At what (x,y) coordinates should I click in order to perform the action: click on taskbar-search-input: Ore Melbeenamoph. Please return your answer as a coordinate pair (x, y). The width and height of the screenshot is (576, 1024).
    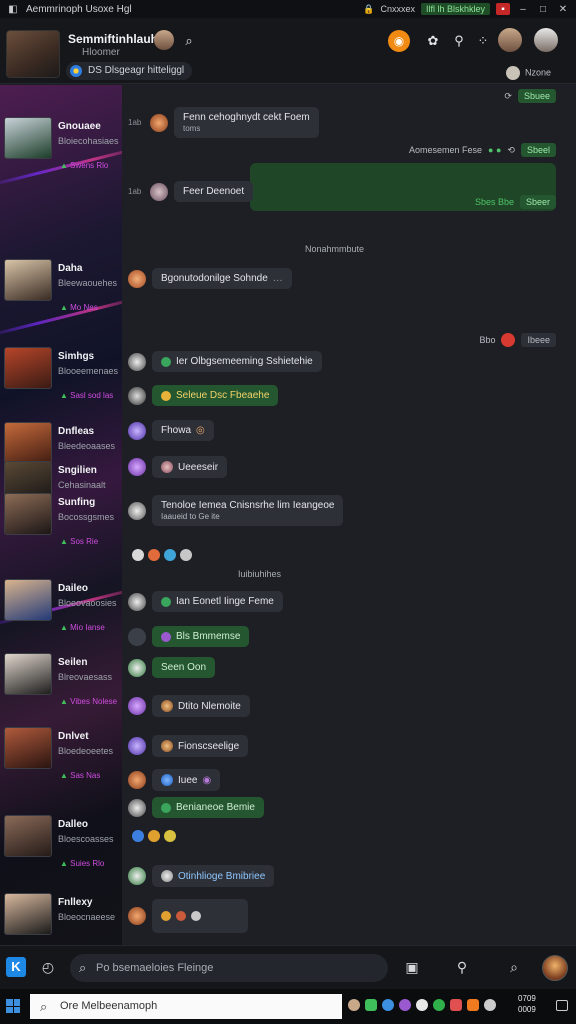
    Looking at the image, I should click on (186, 1006).